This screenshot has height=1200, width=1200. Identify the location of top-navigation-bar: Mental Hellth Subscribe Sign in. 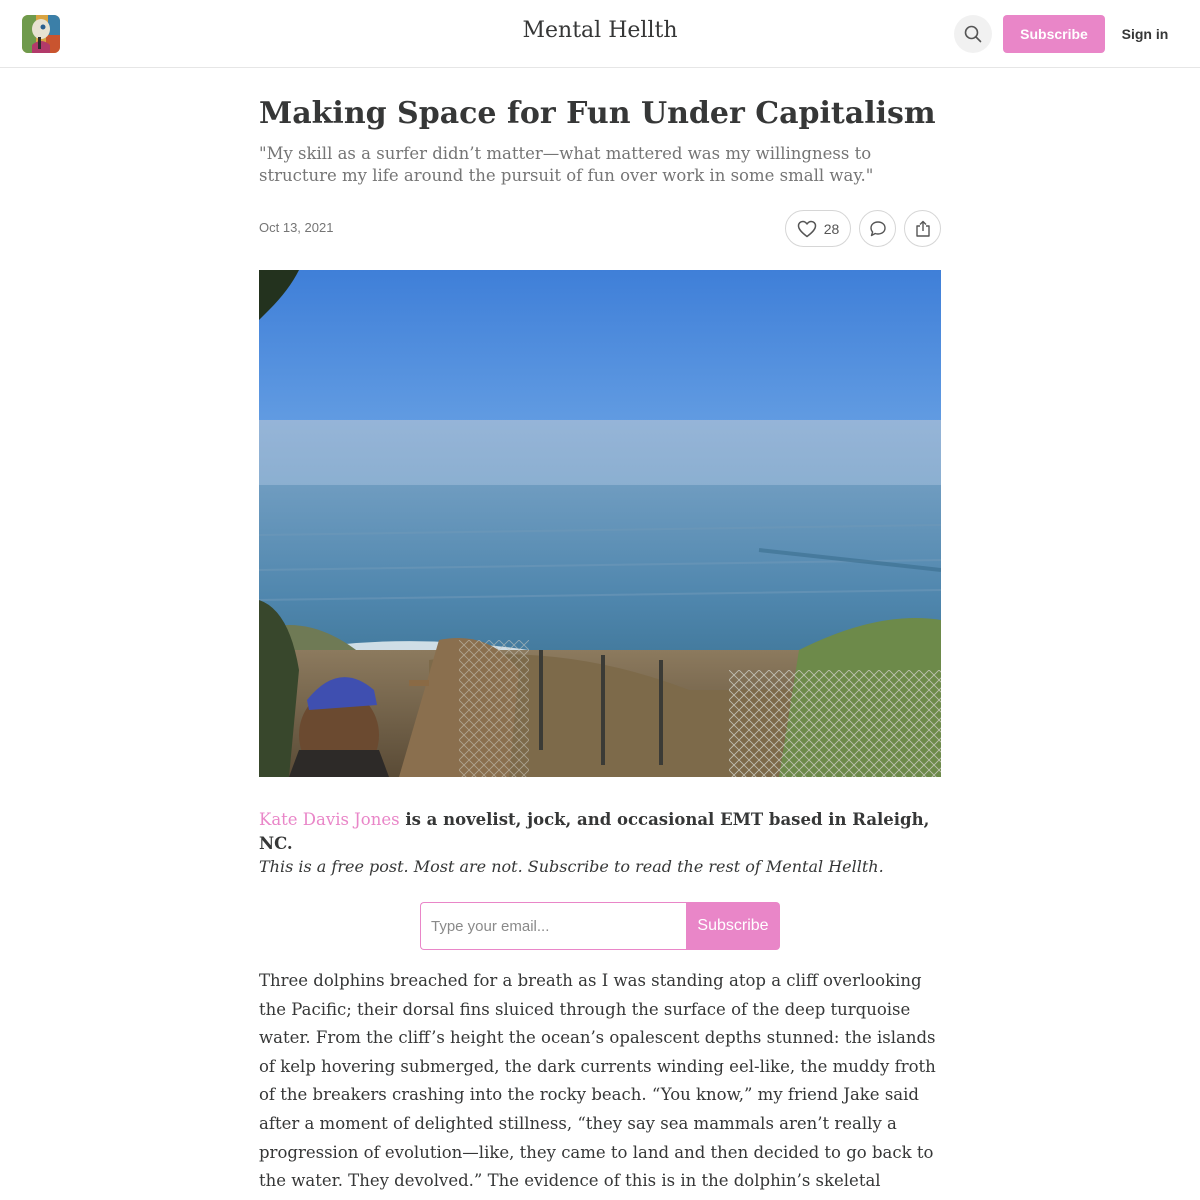
(600, 34).